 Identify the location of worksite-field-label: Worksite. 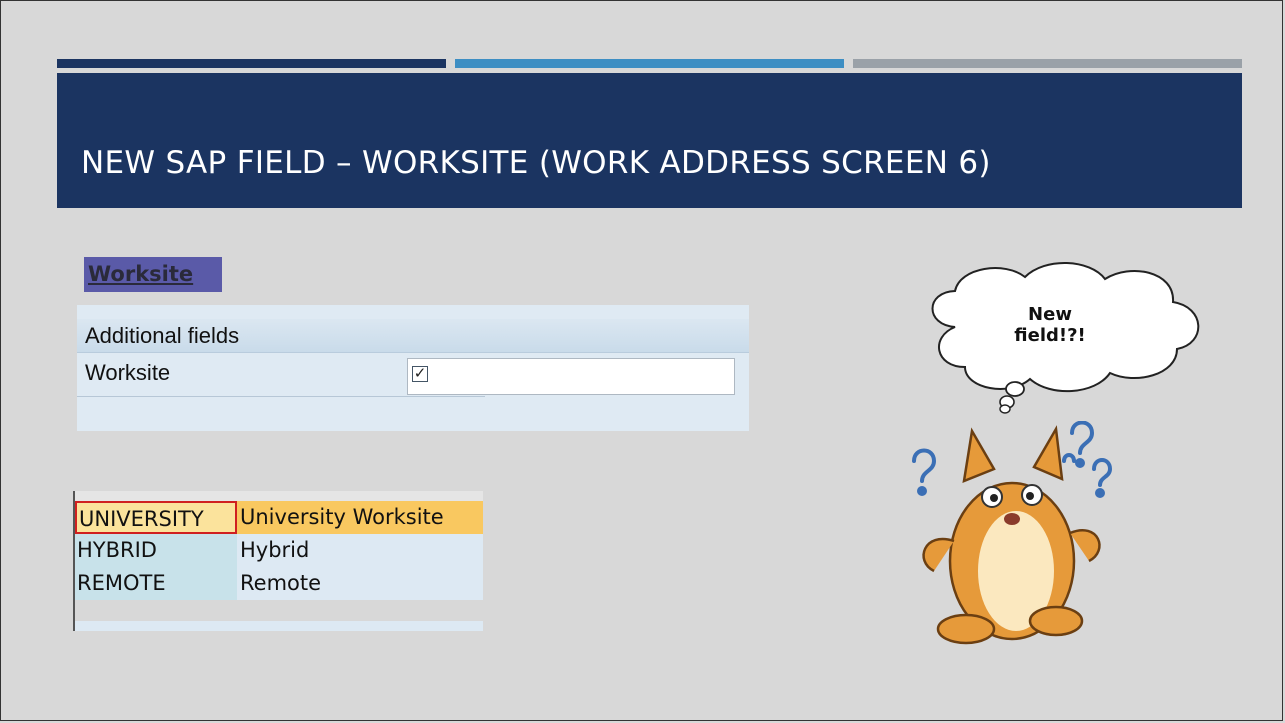
(128, 372).